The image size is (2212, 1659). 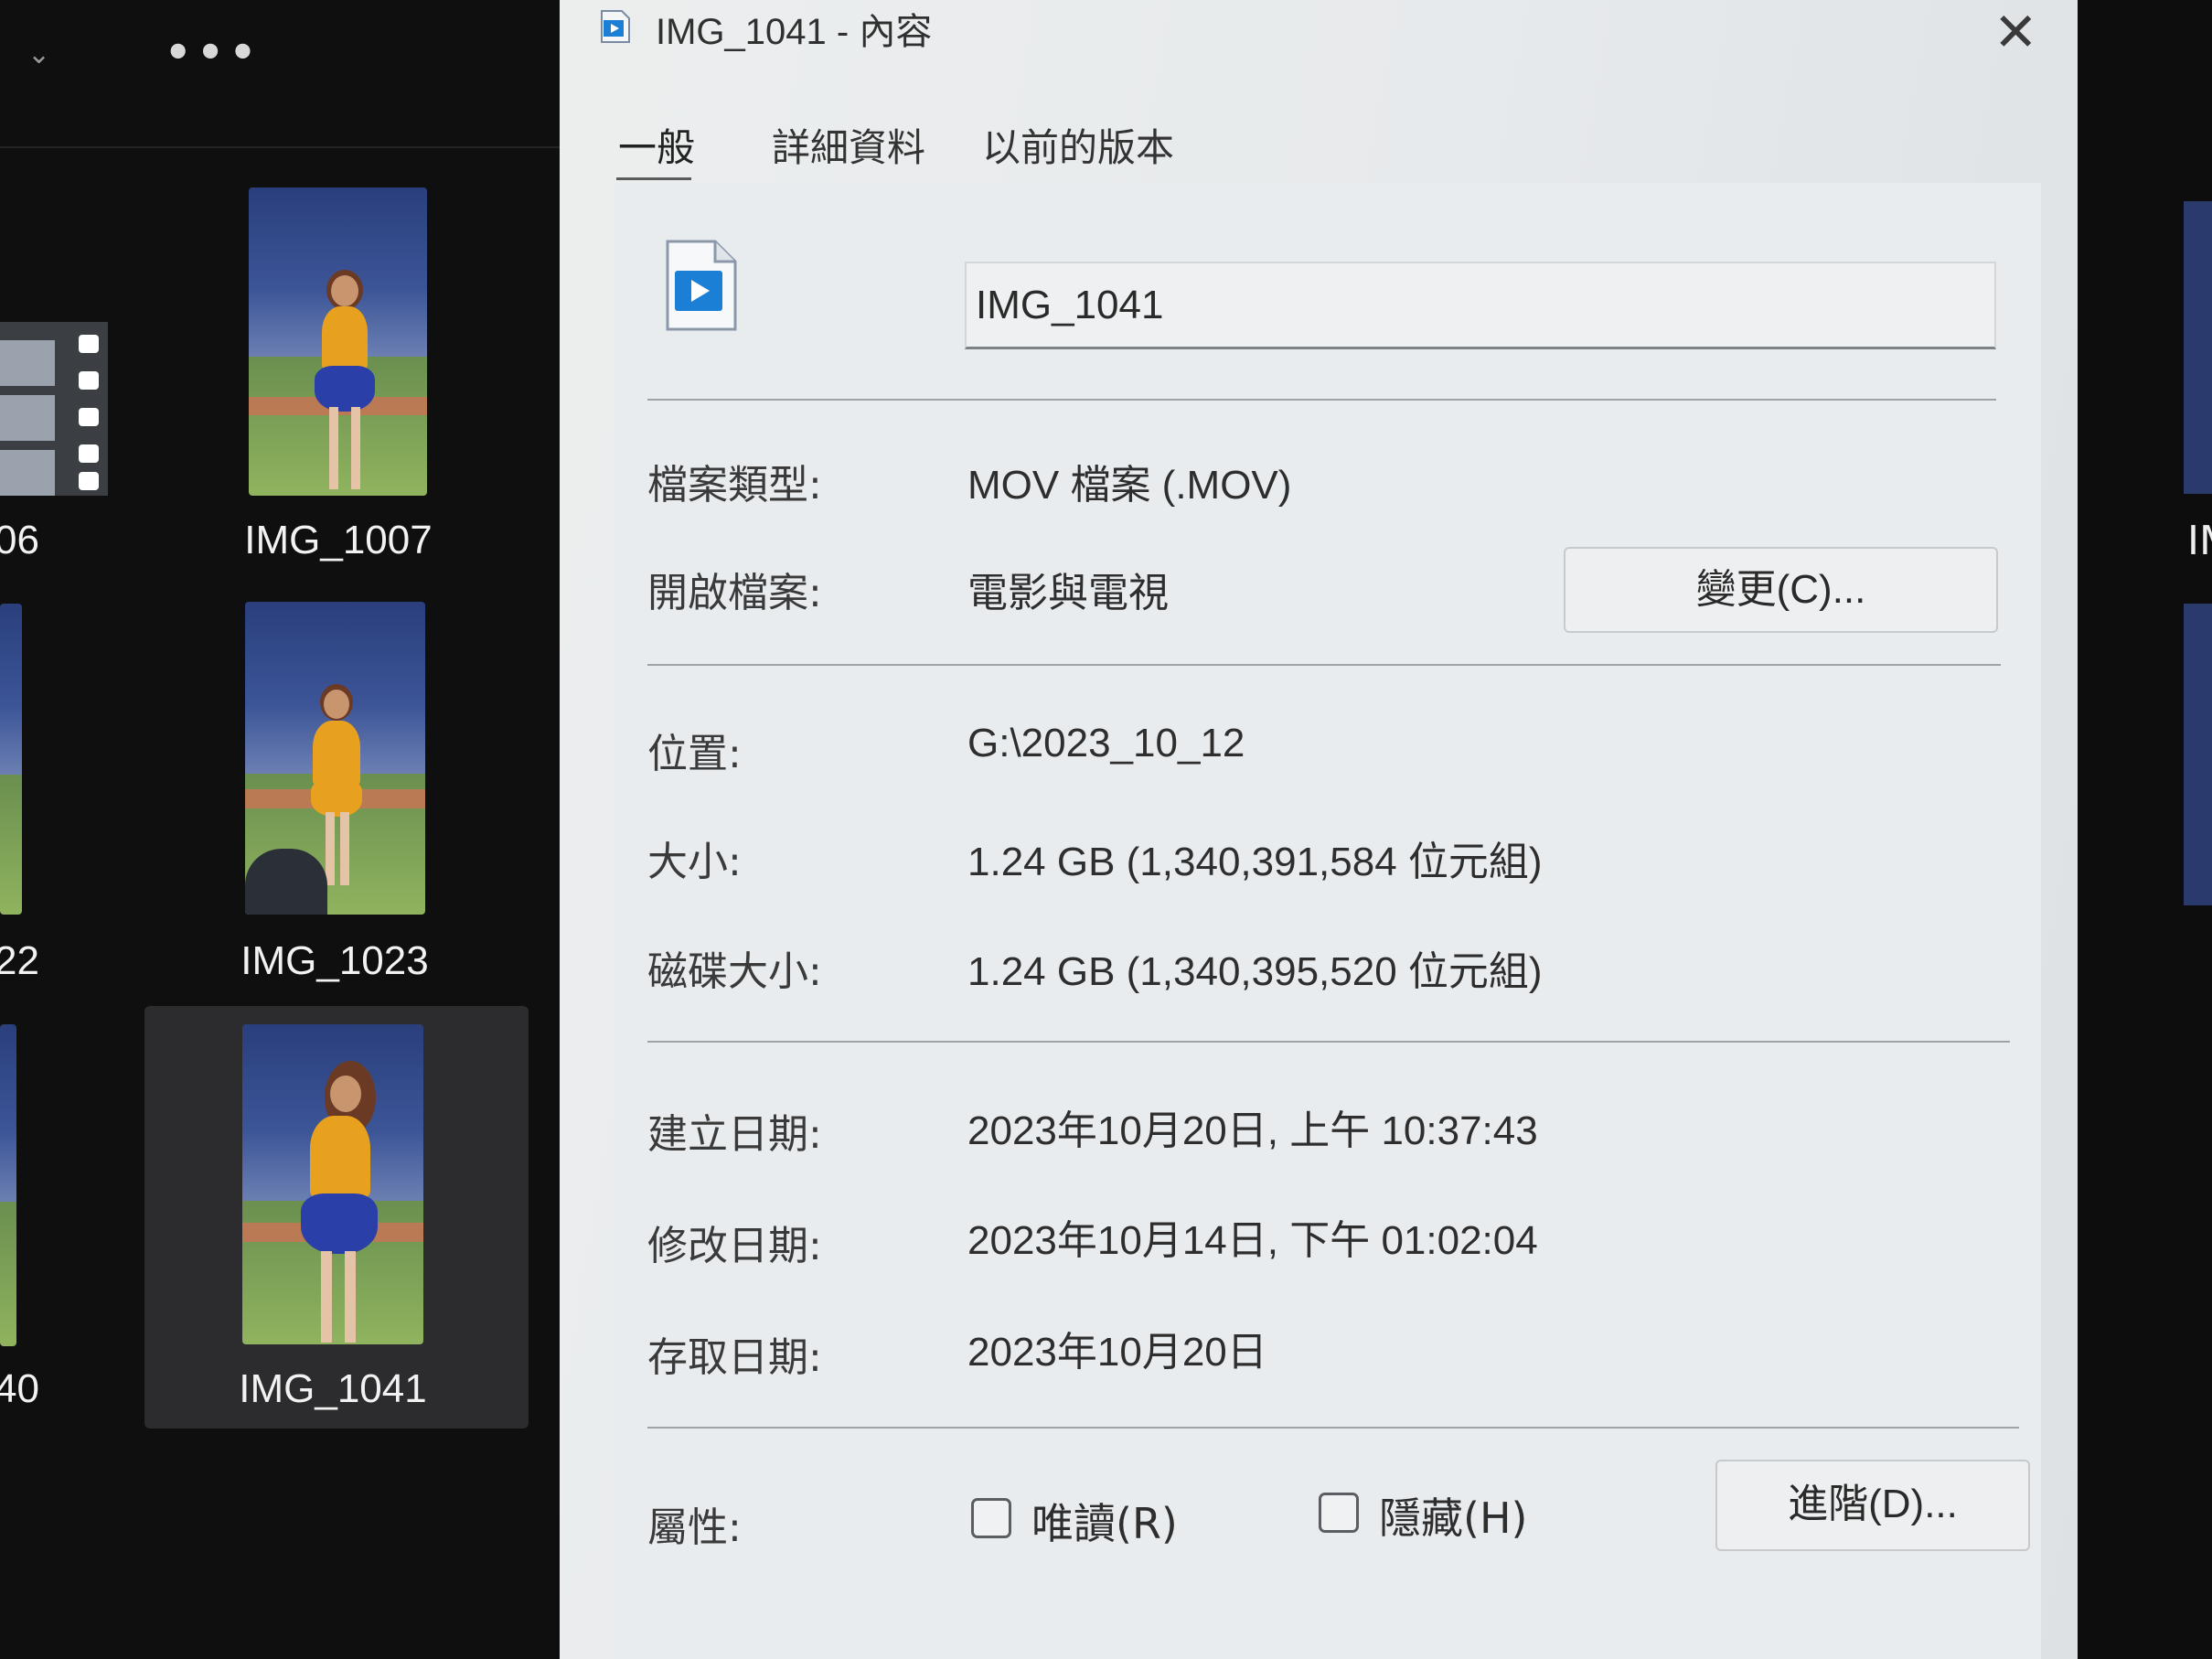 What do you see at coordinates (1255, 862) in the screenshot?
I see `size-value: 1.24 GB (1,340,391,584 位元組)` at bounding box center [1255, 862].